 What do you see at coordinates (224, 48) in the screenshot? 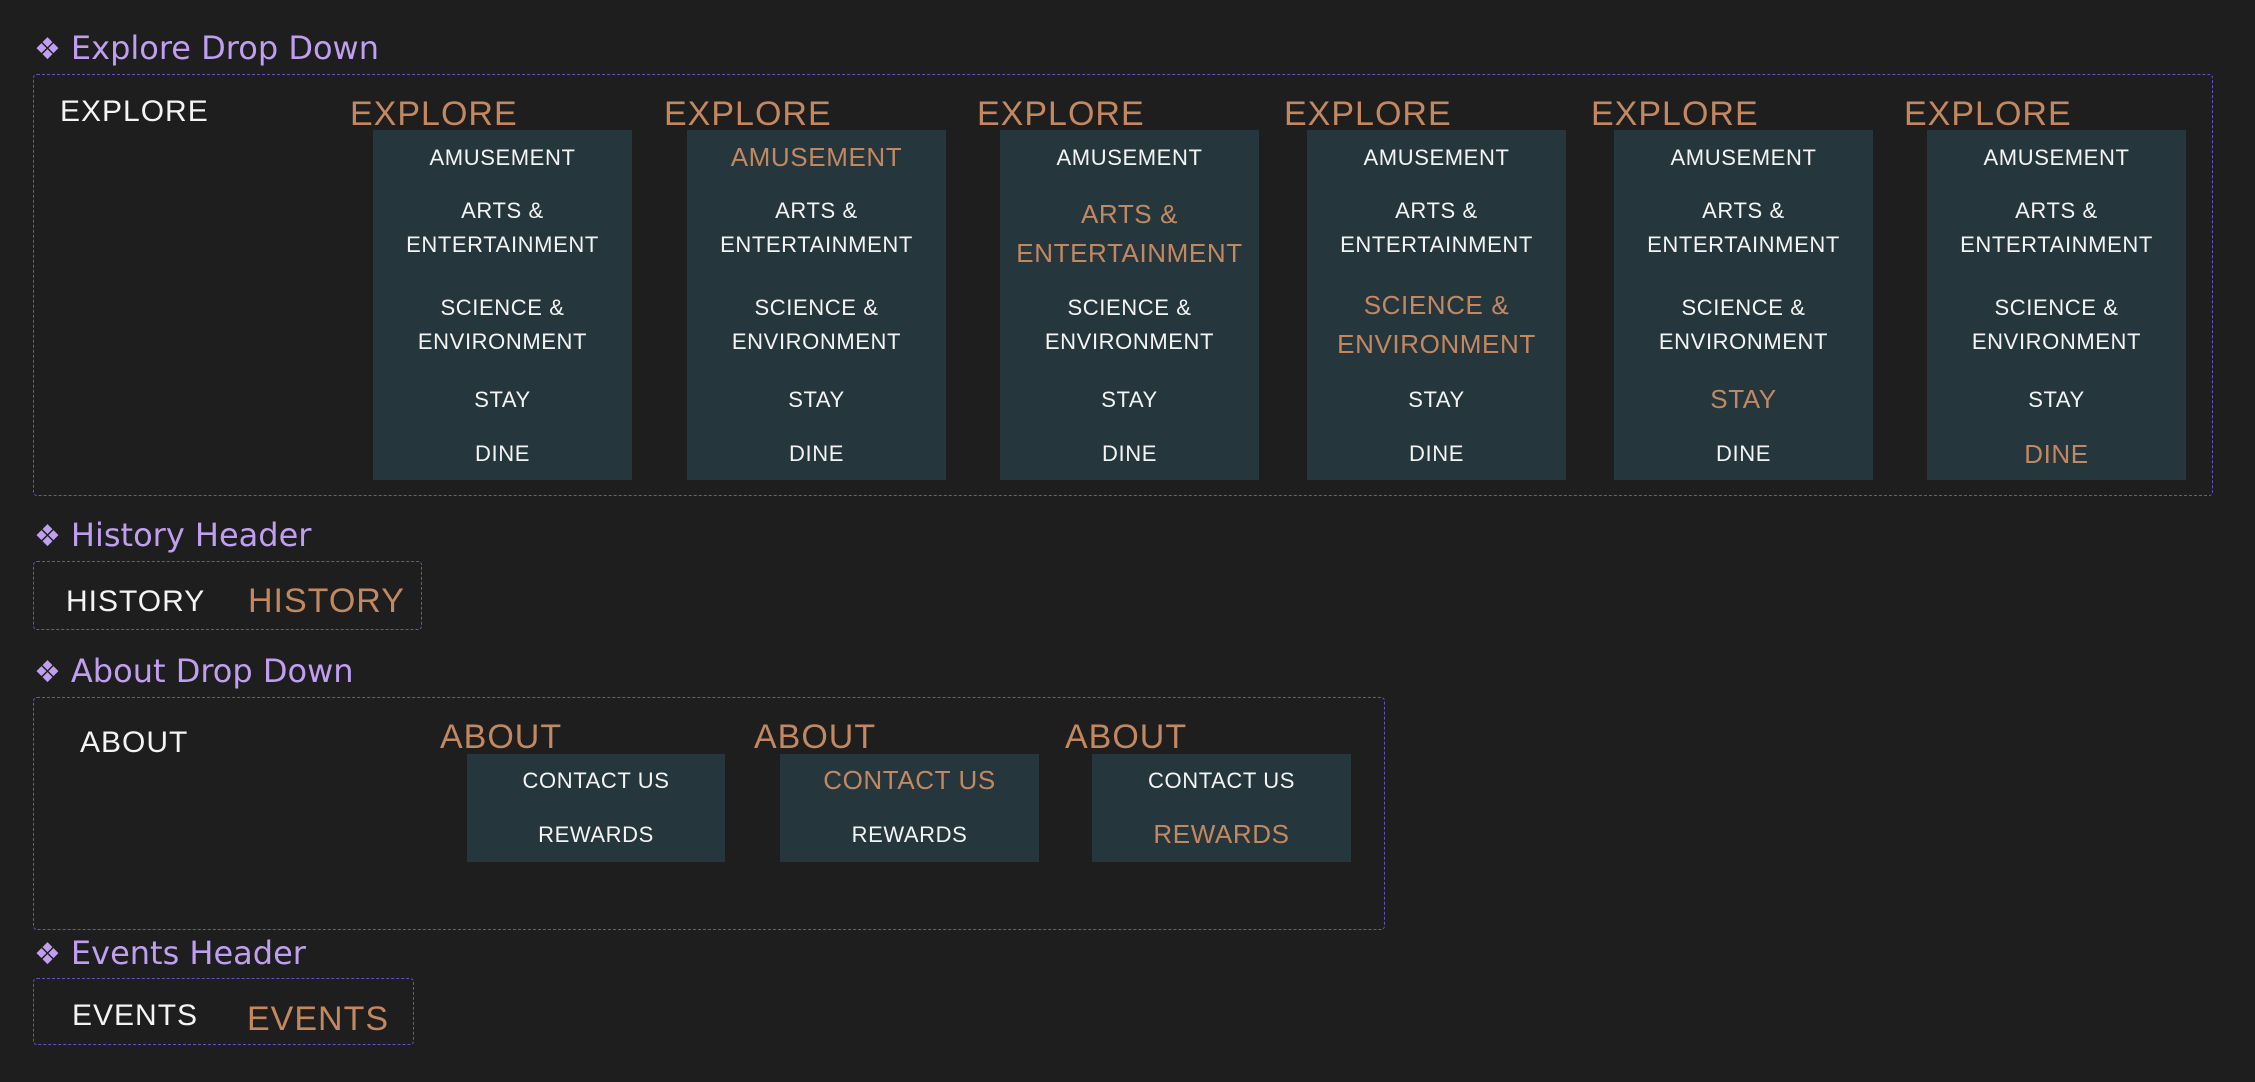
I see `section-title-explore-label: Explore Drop Down` at bounding box center [224, 48].